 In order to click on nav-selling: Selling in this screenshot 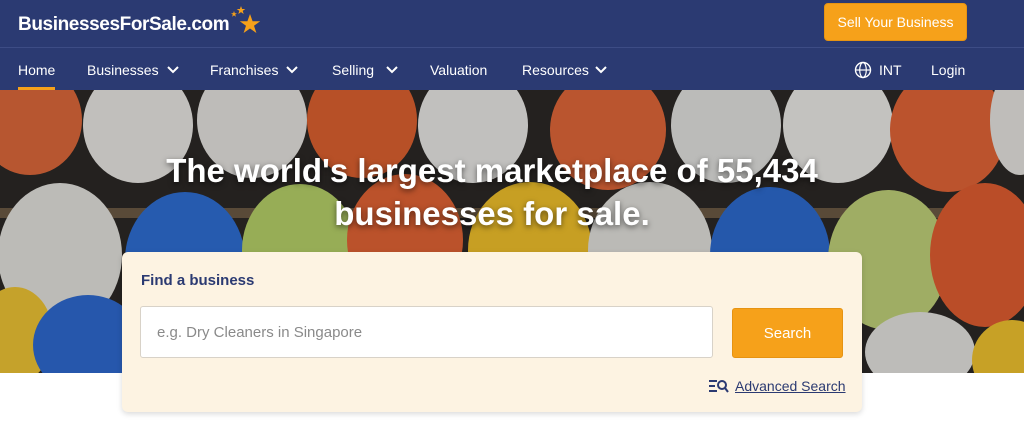, I will do `click(365, 70)`.